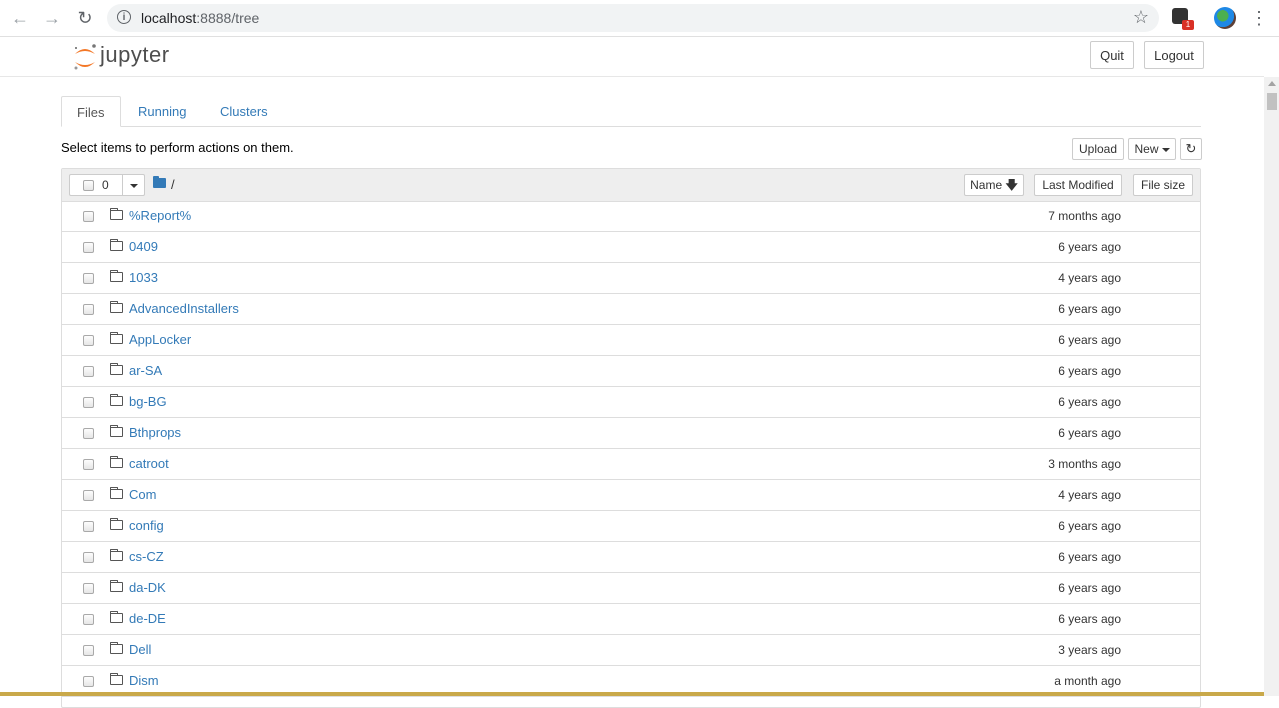 This screenshot has height=708, width=1279. Describe the element at coordinates (162, 111) in the screenshot. I see `tab-running: Running` at that location.